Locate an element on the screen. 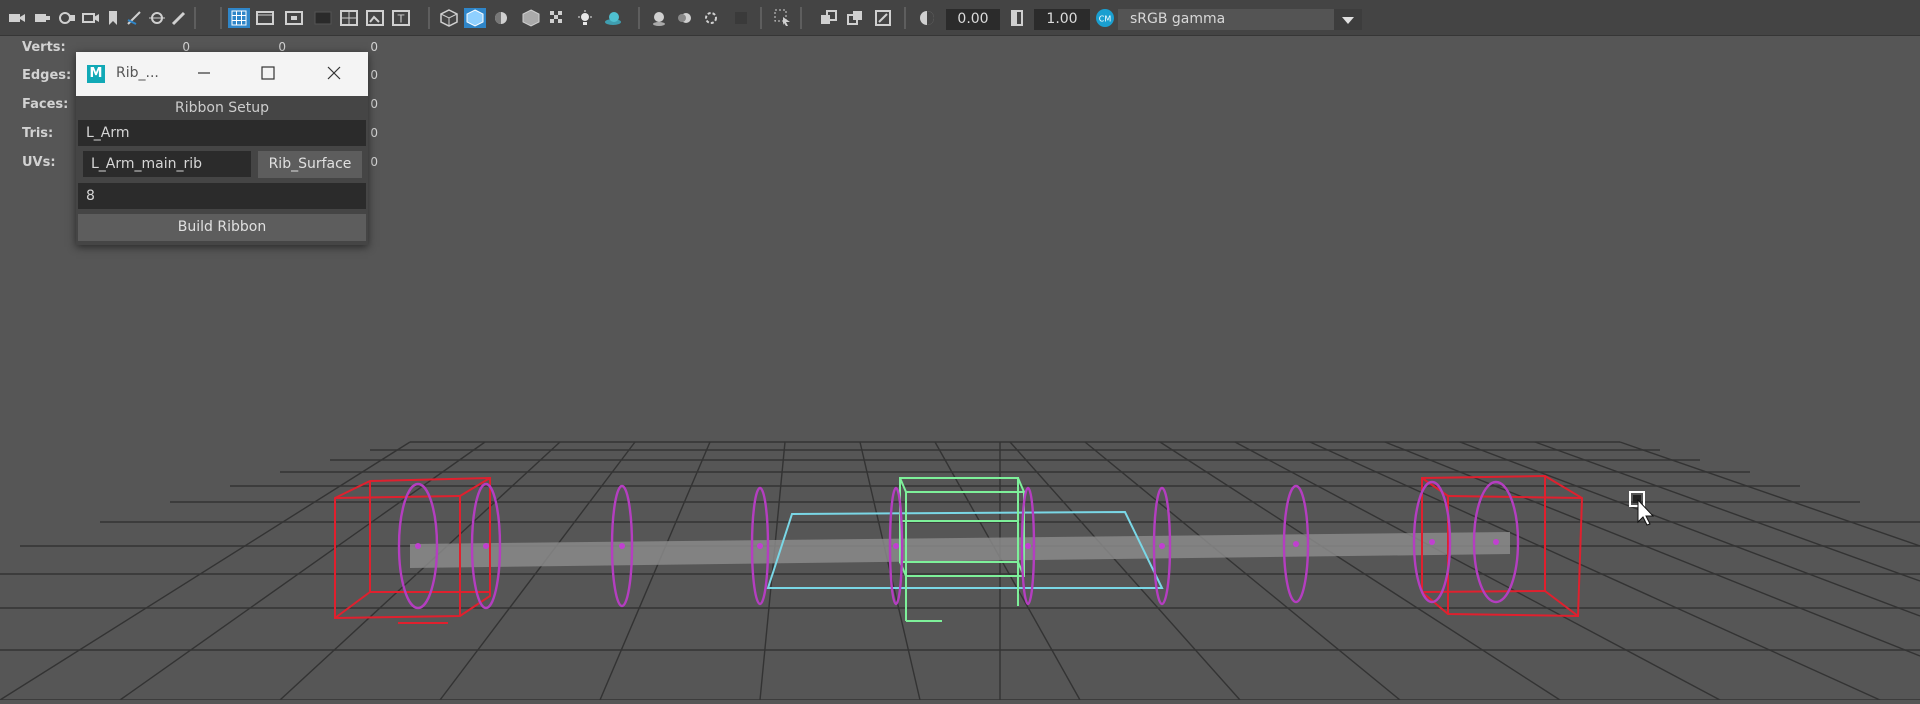  wireframe-icon is located at coordinates (449, 18).